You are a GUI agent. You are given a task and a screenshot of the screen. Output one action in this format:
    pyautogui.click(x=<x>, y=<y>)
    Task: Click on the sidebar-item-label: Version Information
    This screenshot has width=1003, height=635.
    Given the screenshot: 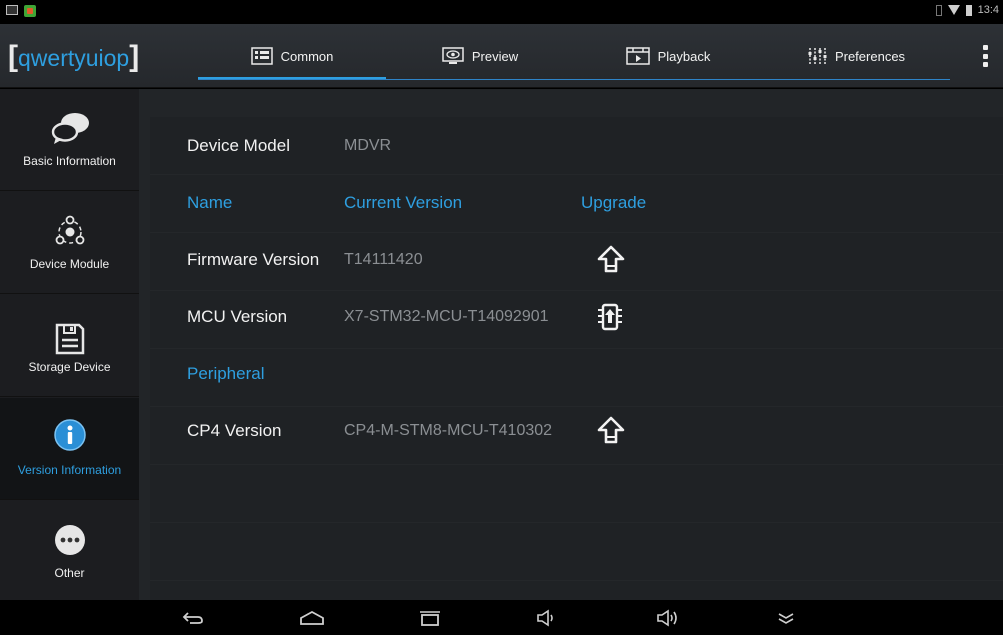 What is the action you would take?
    pyautogui.click(x=69, y=470)
    